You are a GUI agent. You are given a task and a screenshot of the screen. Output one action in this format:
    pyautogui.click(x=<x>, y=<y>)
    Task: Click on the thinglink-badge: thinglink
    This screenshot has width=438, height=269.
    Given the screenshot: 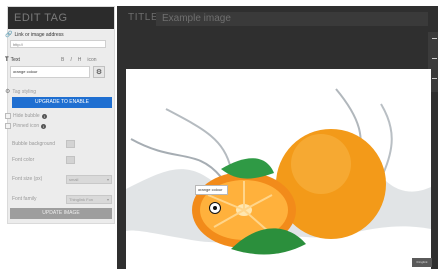 What is the action you would take?
    pyautogui.click(x=422, y=262)
    